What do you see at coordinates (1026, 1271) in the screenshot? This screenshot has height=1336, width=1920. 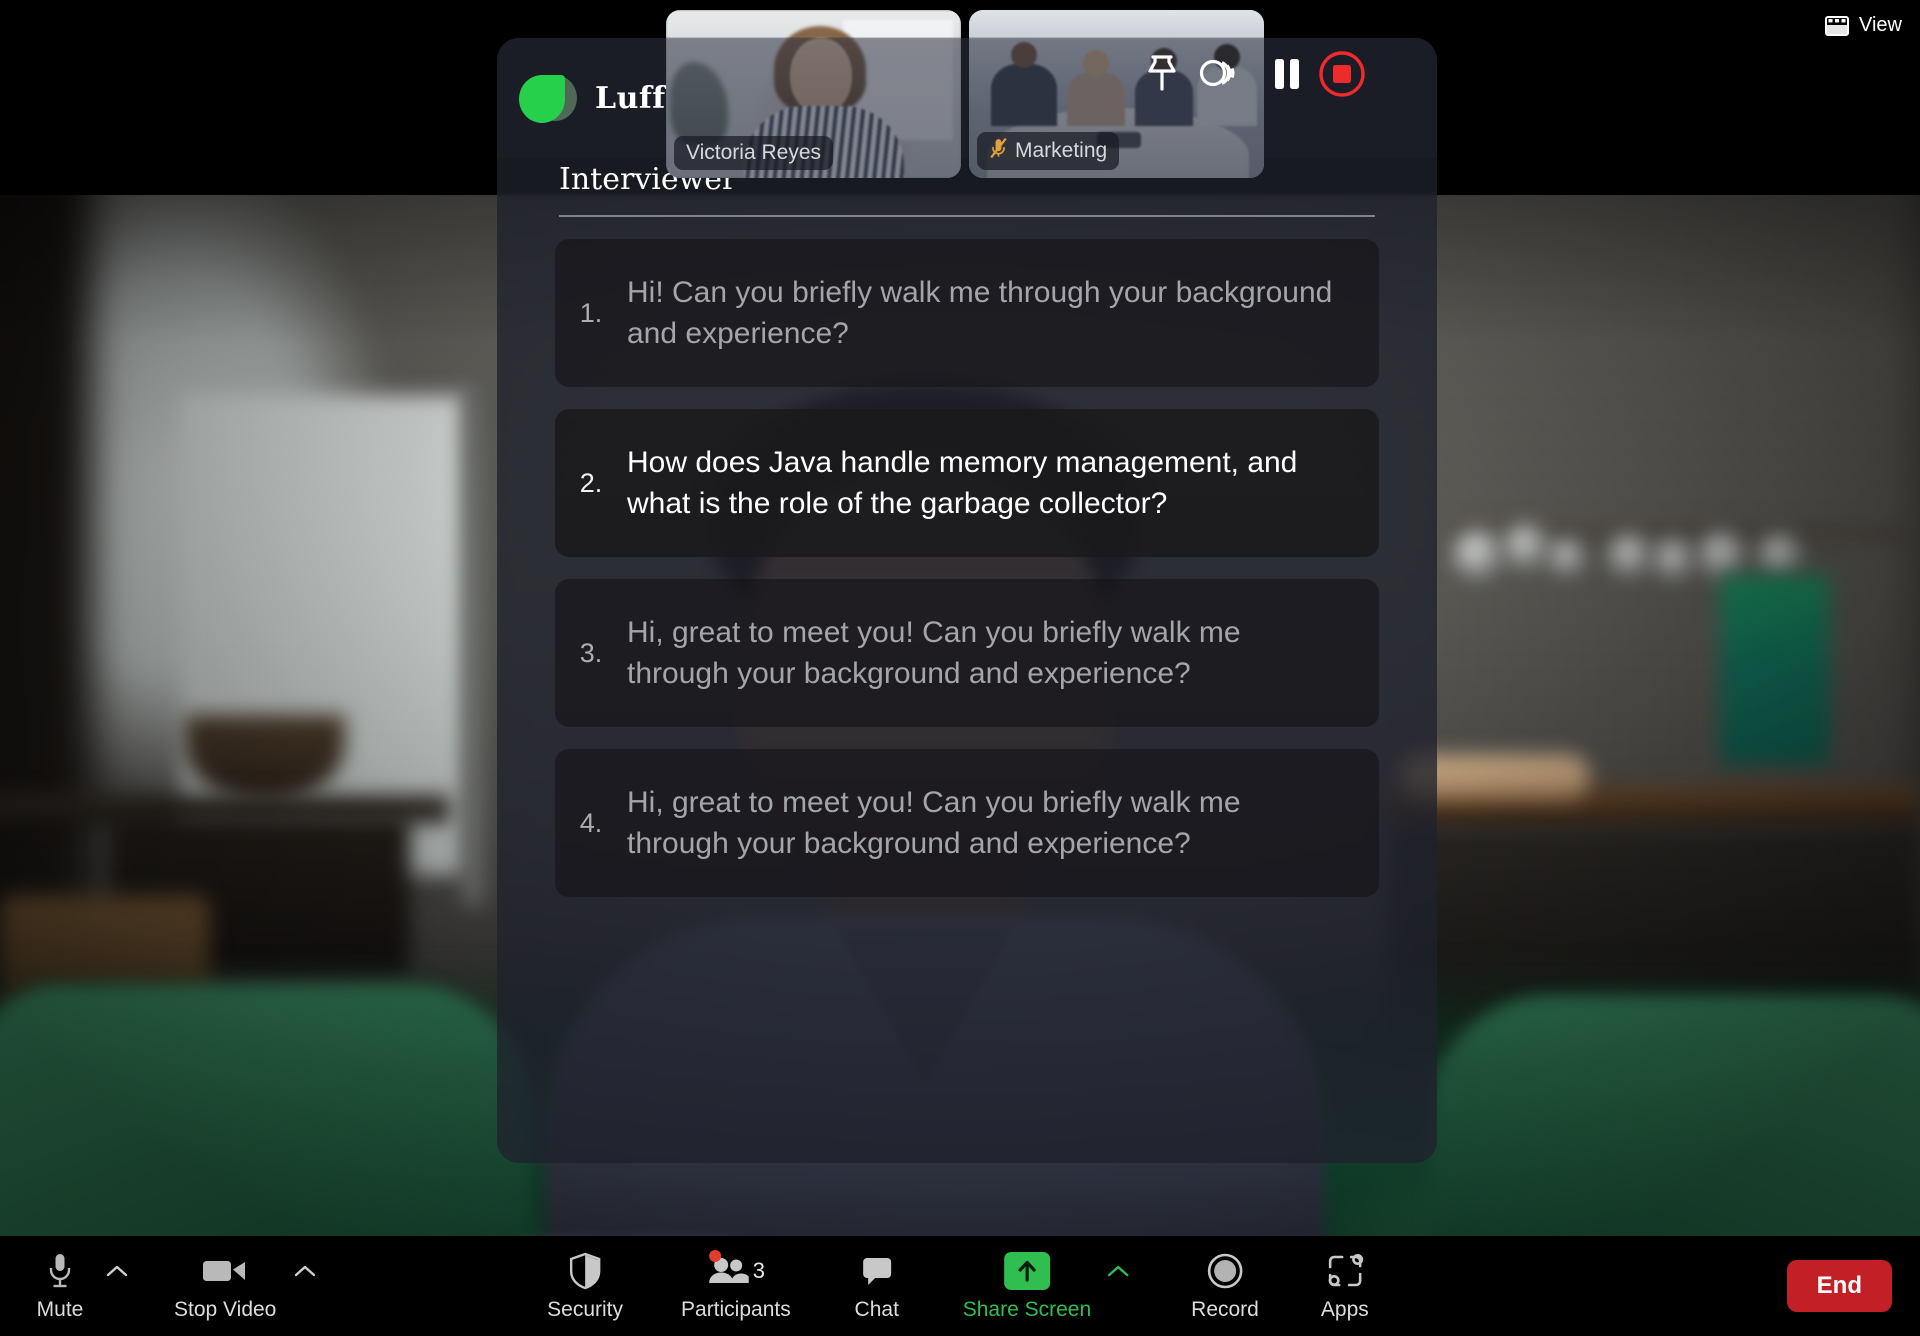 I see `share-screen-icon` at bounding box center [1026, 1271].